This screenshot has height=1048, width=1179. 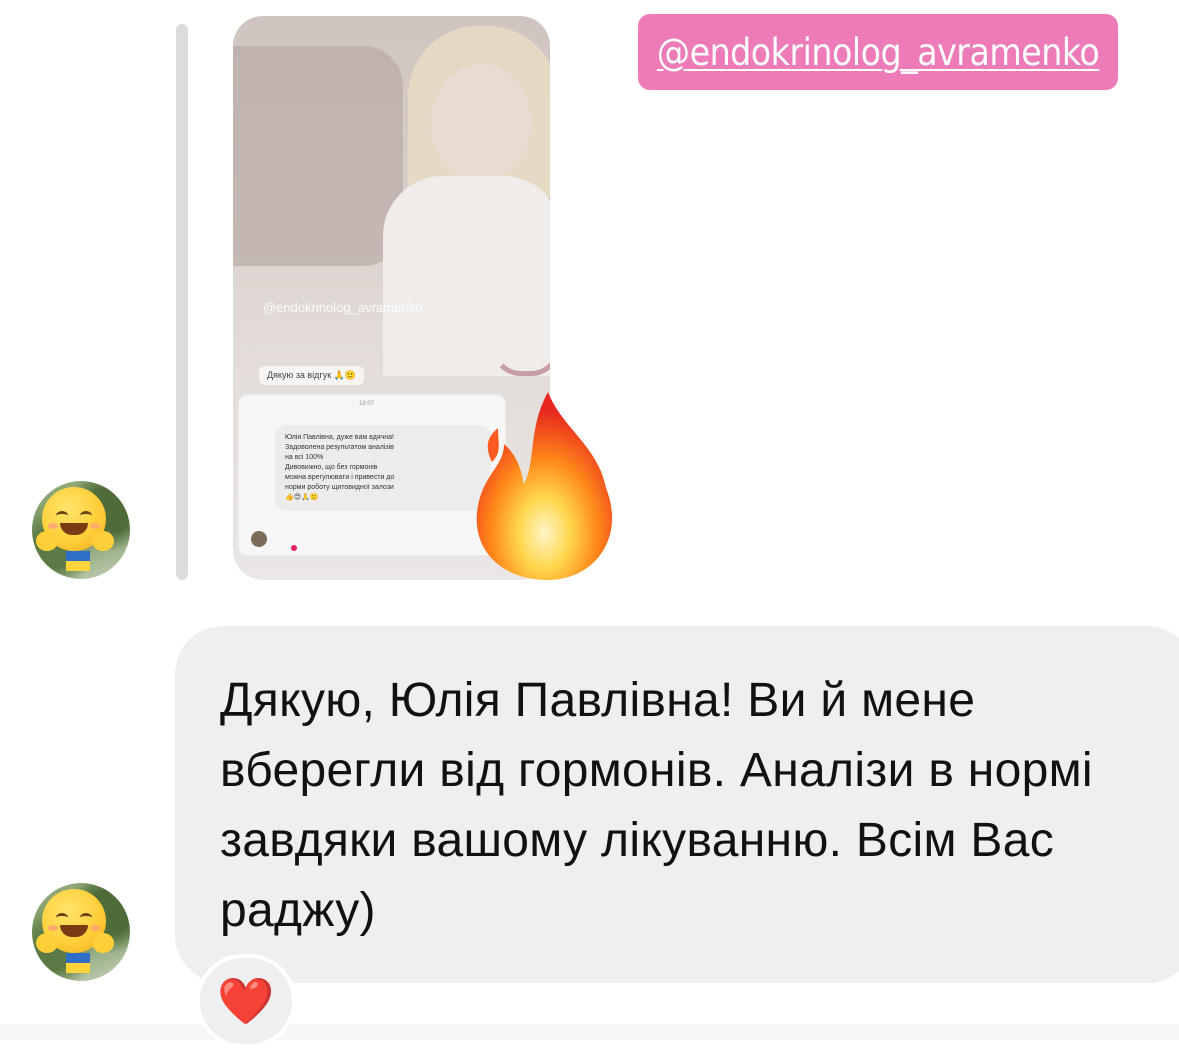 What do you see at coordinates (259, 539) in the screenshot?
I see `story-chat-avatar` at bounding box center [259, 539].